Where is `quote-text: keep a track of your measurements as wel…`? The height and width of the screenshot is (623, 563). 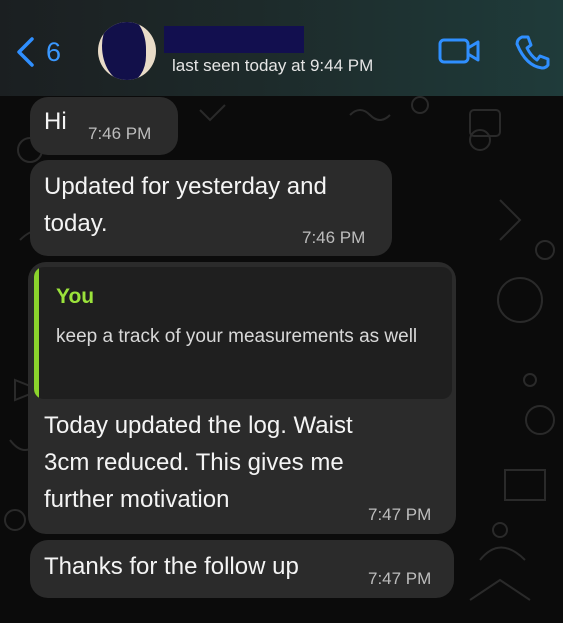 quote-text: keep a track of your measurements as wel… is located at coordinates (237, 336).